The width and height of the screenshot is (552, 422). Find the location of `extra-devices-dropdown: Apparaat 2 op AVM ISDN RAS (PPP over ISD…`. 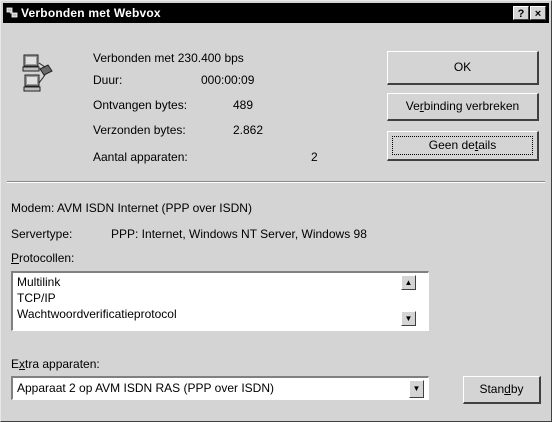

extra-devices-dropdown: Apparaat 2 op AVM ISDN RAS (PPP over ISD… is located at coordinates (220, 388).